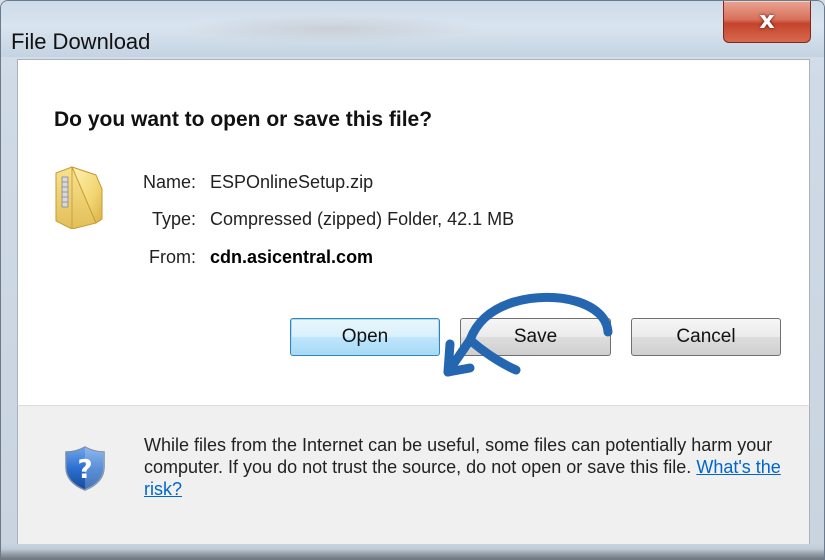  I want to click on file-name-value: ESPOnlineSetup.zip, so click(292, 182).